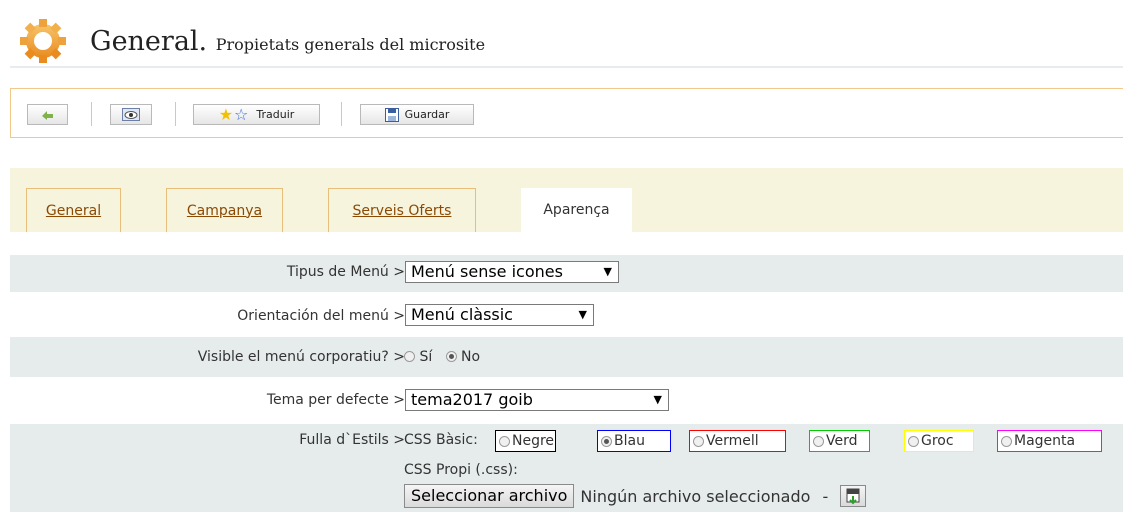 Image resolution: width=1123 pixels, height=512 pixels. What do you see at coordinates (427, 114) in the screenshot?
I see `save-label: Guardar` at bounding box center [427, 114].